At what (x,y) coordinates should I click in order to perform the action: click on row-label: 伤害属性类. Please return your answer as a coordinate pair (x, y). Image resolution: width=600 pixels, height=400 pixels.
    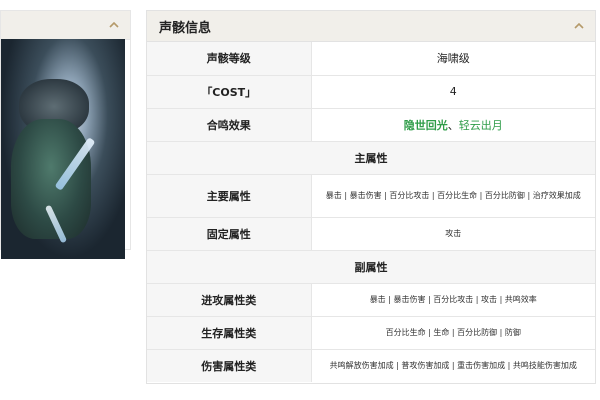
    Looking at the image, I should click on (229, 365).